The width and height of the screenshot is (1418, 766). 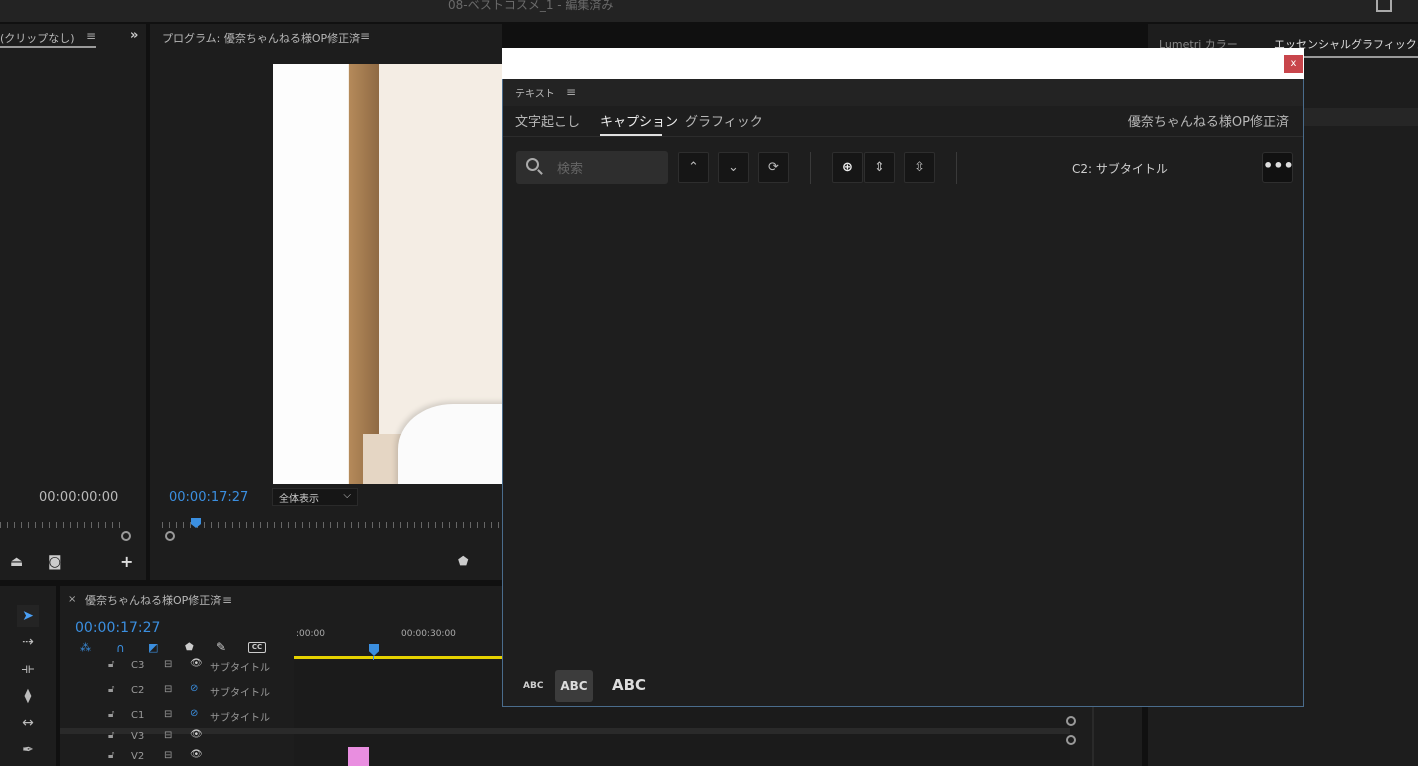 I want to click on overwrite-icon: ⏏, so click(x=16, y=562).